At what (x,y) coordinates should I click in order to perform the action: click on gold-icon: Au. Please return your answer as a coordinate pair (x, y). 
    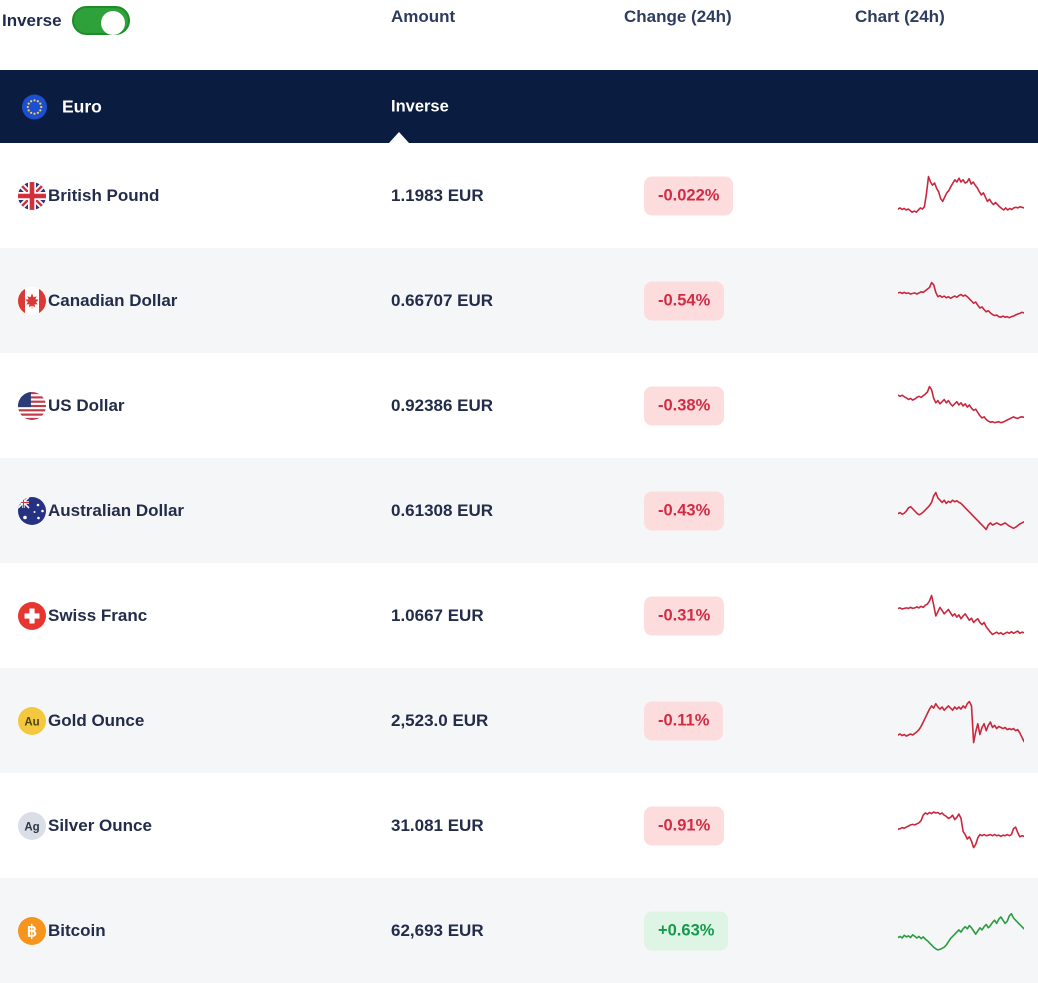
    Looking at the image, I should click on (32, 720).